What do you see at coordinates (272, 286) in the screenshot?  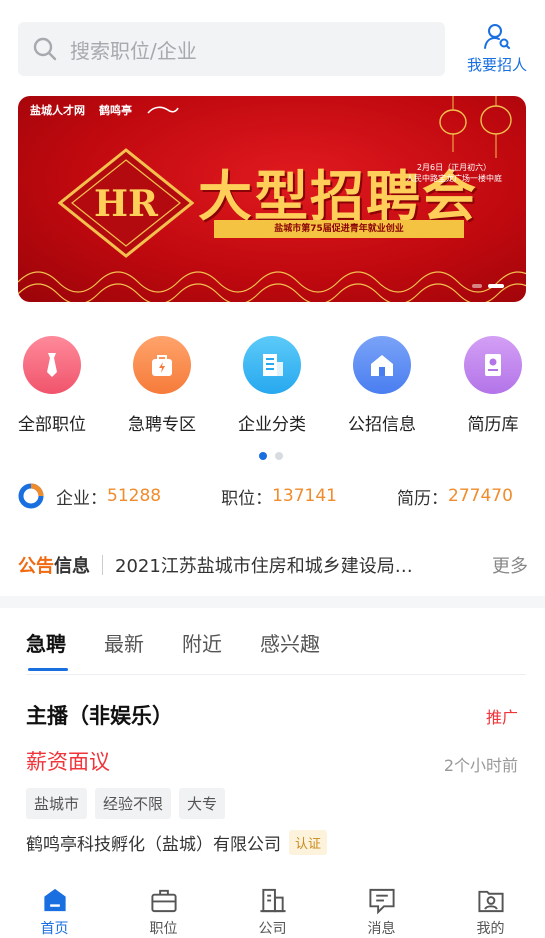 I see `banner-wave-pattern` at bounding box center [272, 286].